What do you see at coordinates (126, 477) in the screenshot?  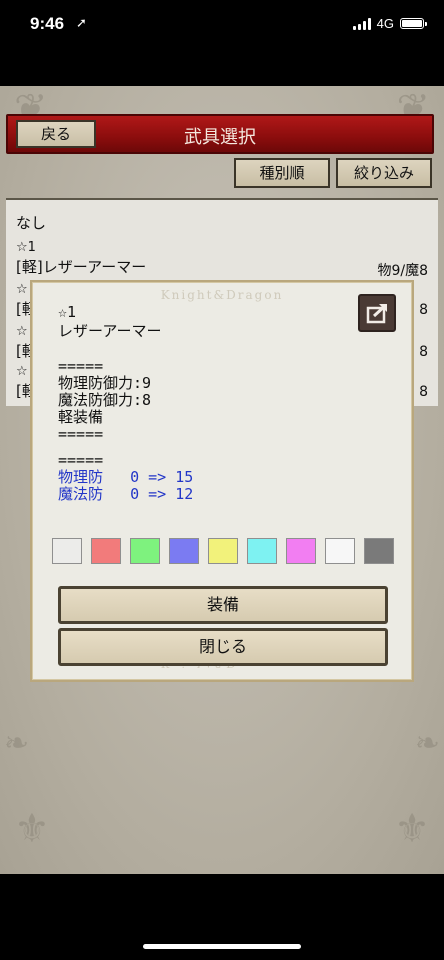 I see `phys-change-text: 物理防 0 => 15` at bounding box center [126, 477].